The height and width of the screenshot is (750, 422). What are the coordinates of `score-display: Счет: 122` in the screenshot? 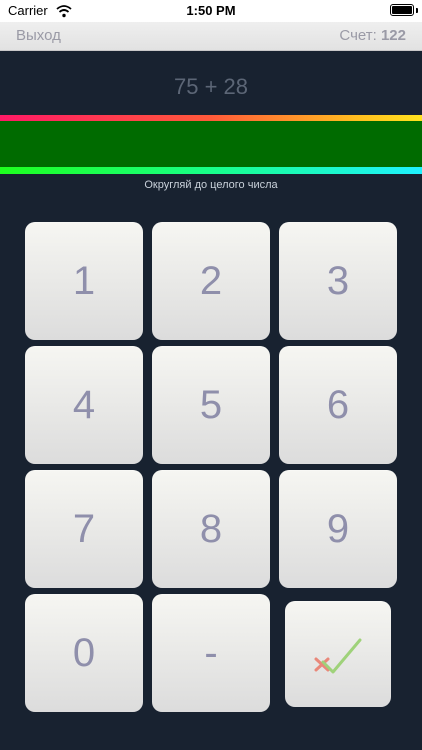 It's located at (372, 35).